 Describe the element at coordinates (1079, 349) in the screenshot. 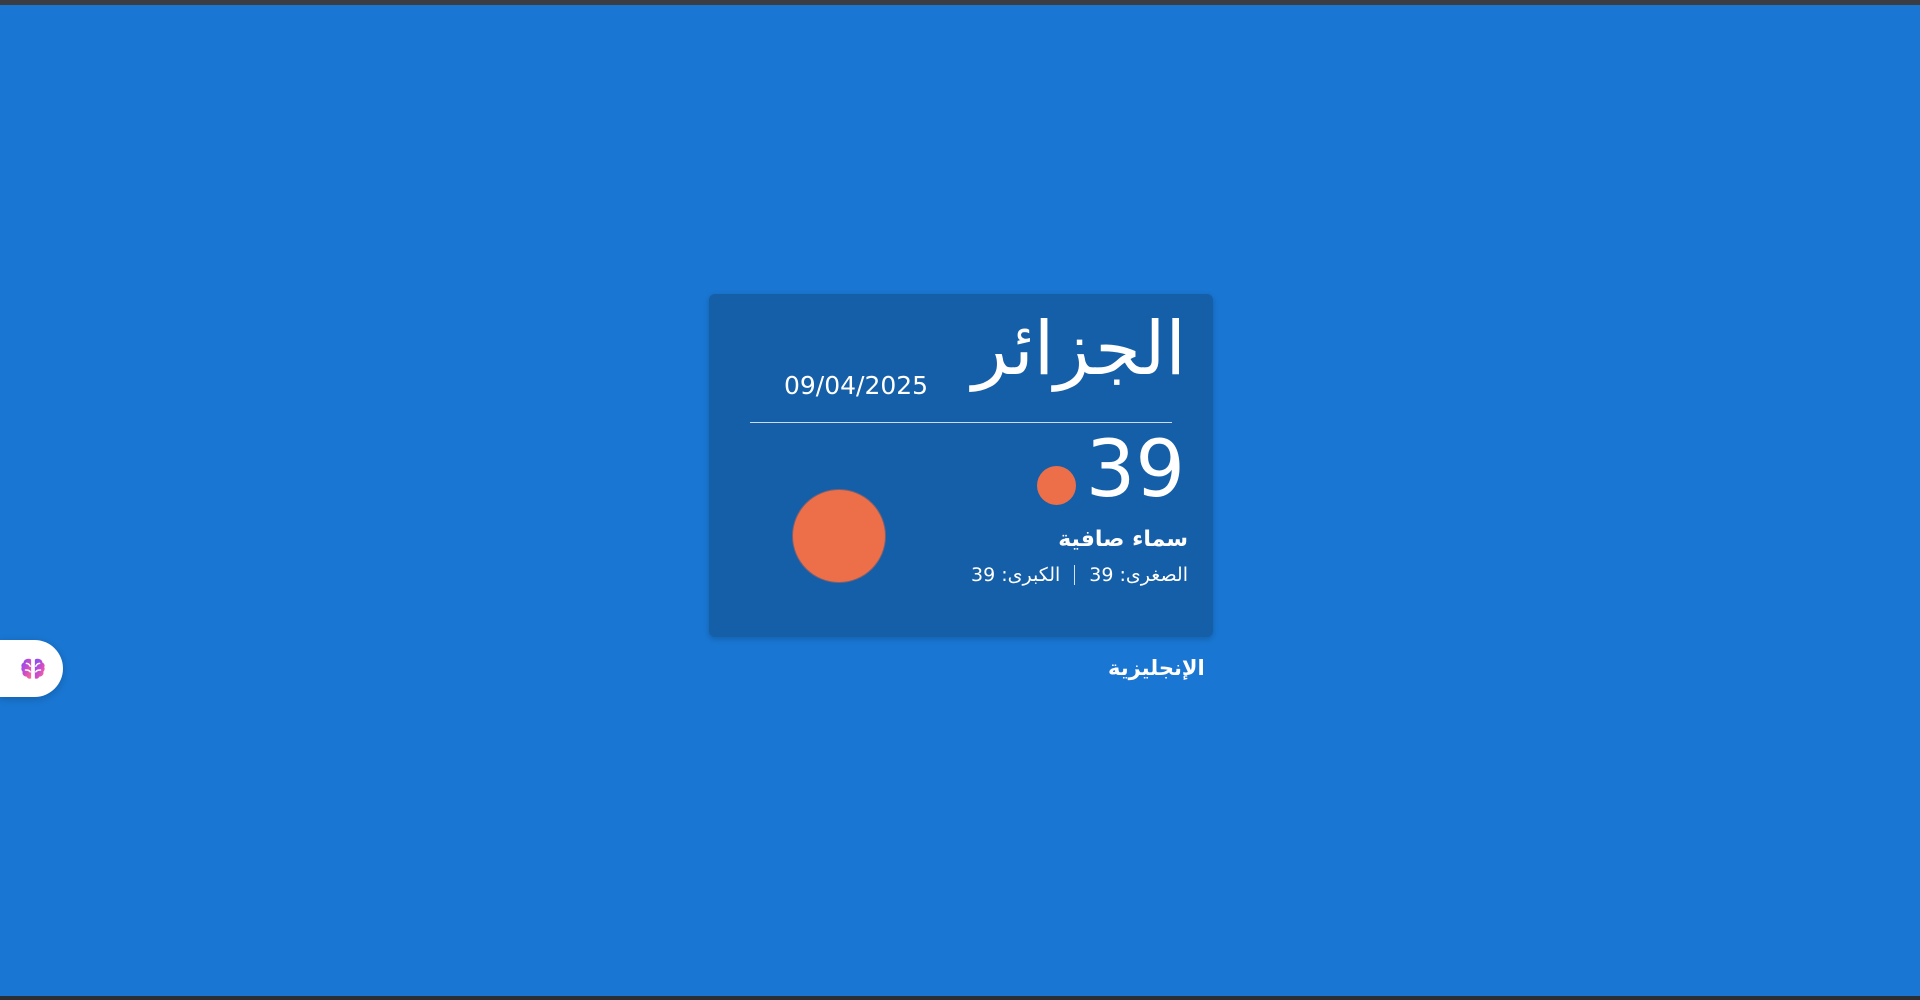

I see `city-name: الجزائر` at that location.